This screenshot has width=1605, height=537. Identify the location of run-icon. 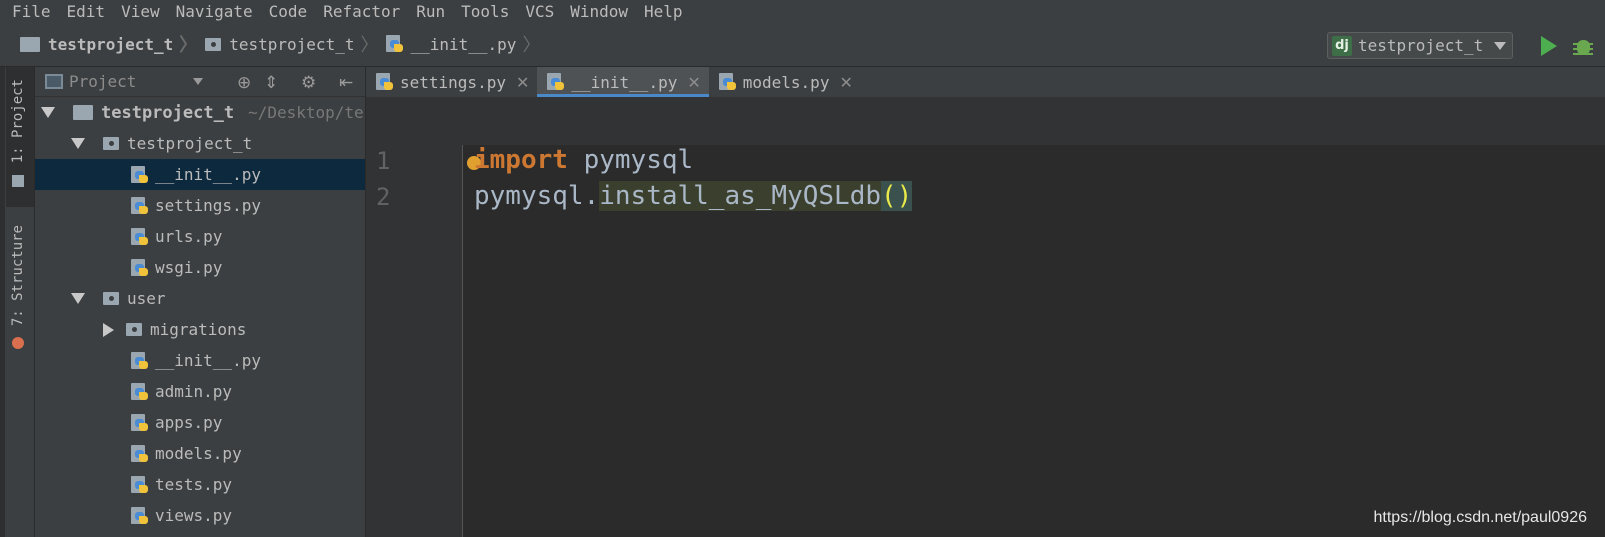
(1549, 46).